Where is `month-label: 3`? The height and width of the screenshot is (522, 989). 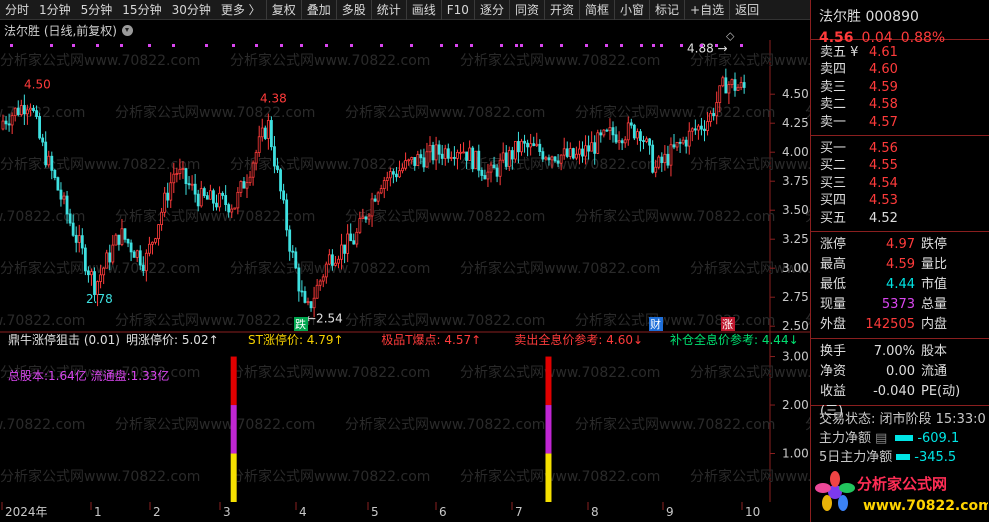 month-label: 3 is located at coordinates (227, 512).